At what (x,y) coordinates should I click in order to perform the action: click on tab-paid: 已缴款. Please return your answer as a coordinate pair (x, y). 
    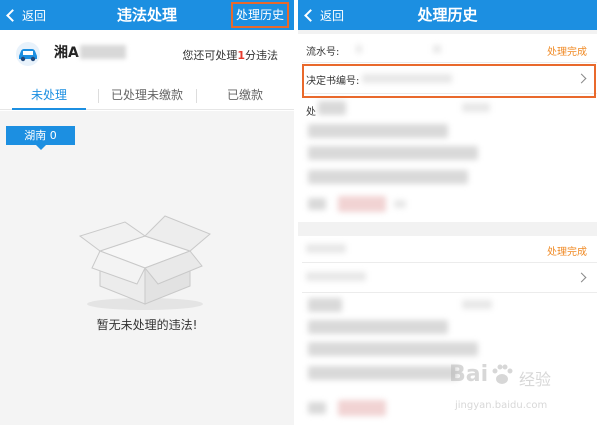
    Looking at the image, I should click on (245, 95).